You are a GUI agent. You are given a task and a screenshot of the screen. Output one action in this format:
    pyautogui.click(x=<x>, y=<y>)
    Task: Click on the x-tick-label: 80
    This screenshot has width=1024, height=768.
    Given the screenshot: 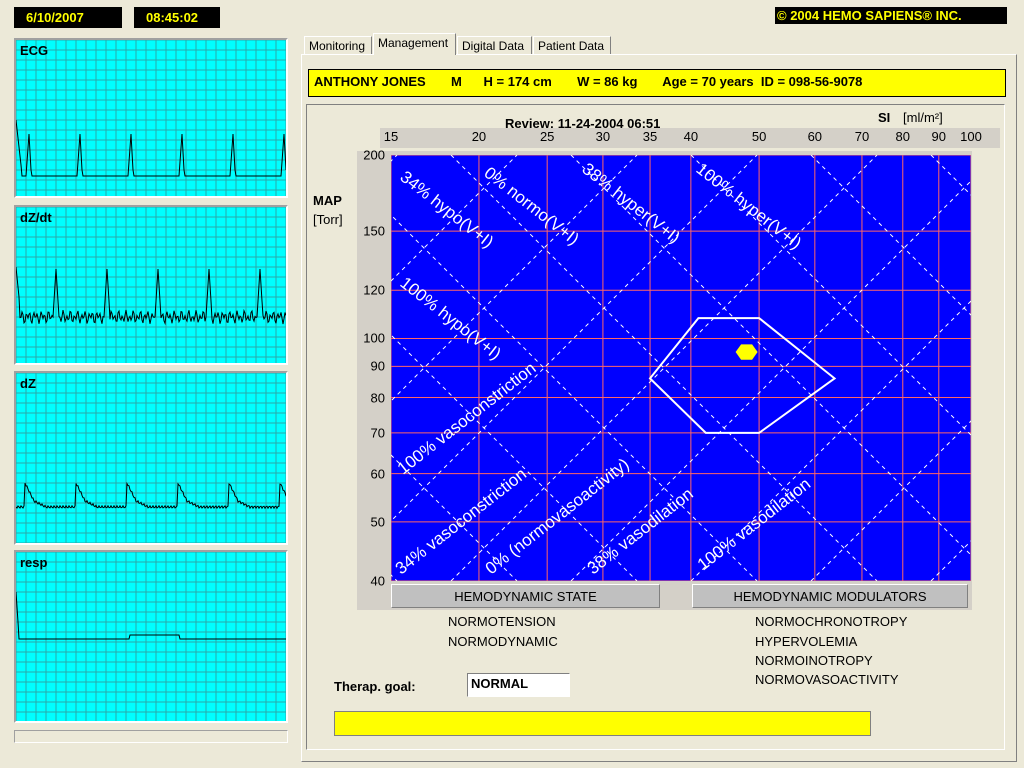 What is the action you would take?
    pyautogui.click(x=902, y=136)
    